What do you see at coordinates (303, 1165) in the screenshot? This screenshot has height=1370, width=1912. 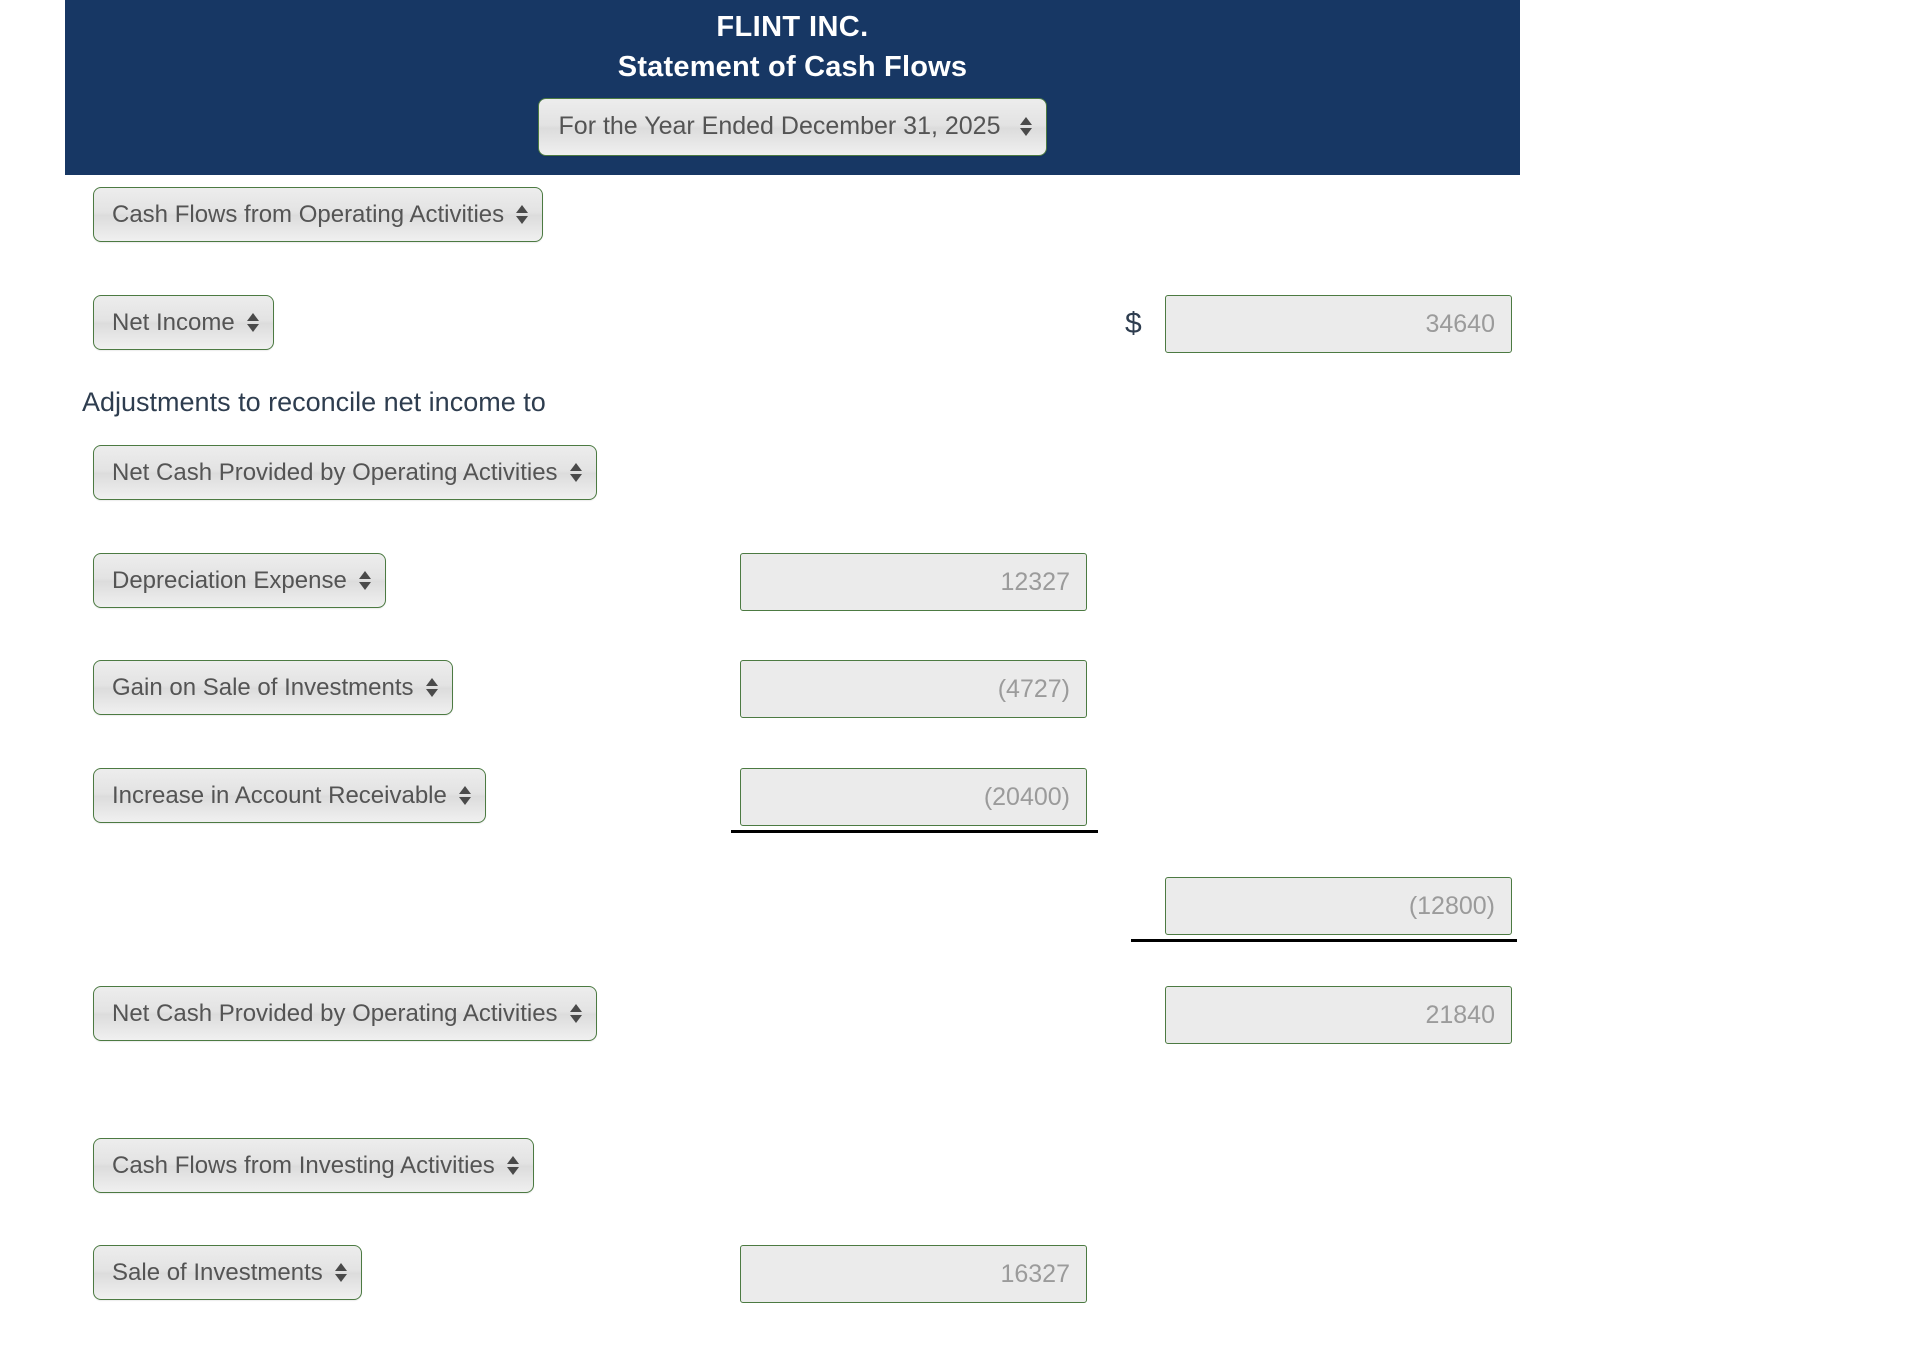 I see `investing-section-label: Cash Flows from Investing Activities` at bounding box center [303, 1165].